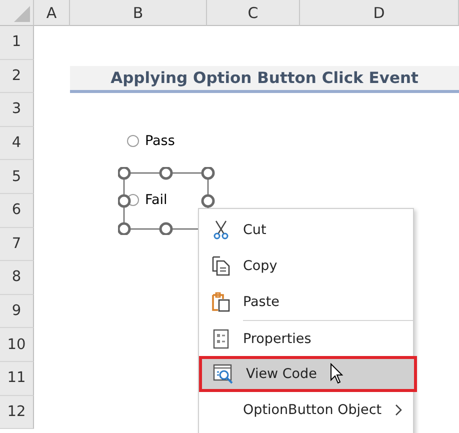 Image resolution: width=459 pixels, height=433 pixels. Describe the element at coordinates (306, 302) in the screenshot. I see `menu-item: Paste` at that location.